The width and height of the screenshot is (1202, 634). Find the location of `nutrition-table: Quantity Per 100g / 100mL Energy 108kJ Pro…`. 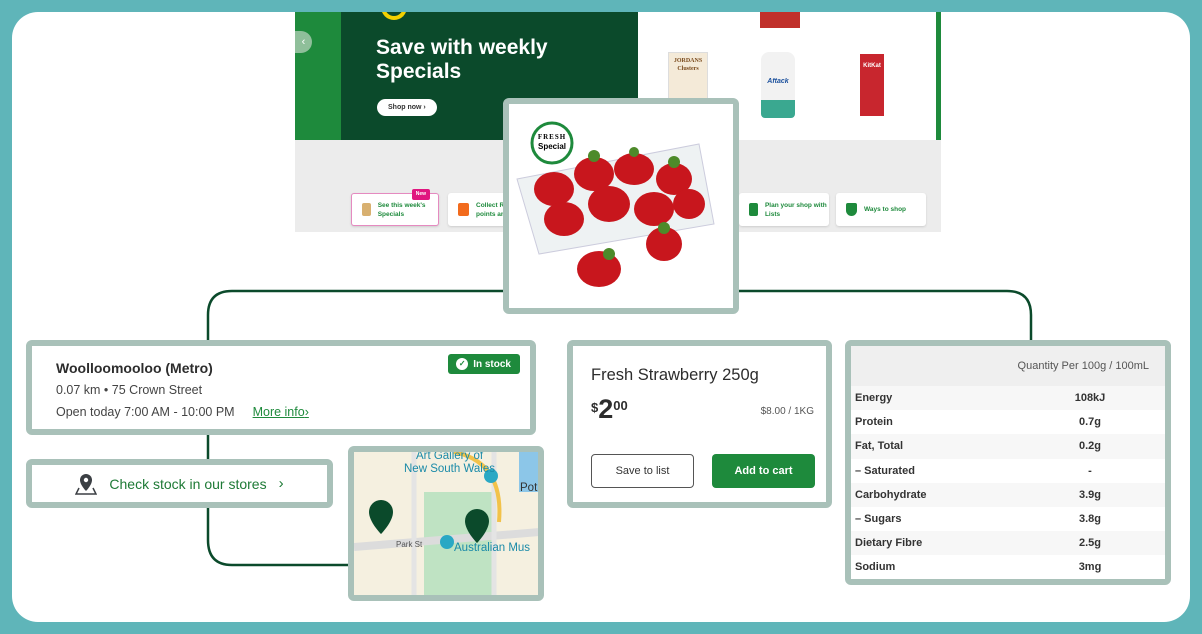

nutrition-table: Quantity Per 100g / 100mL Energy 108kJ Pro… is located at coordinates (1008, 462).